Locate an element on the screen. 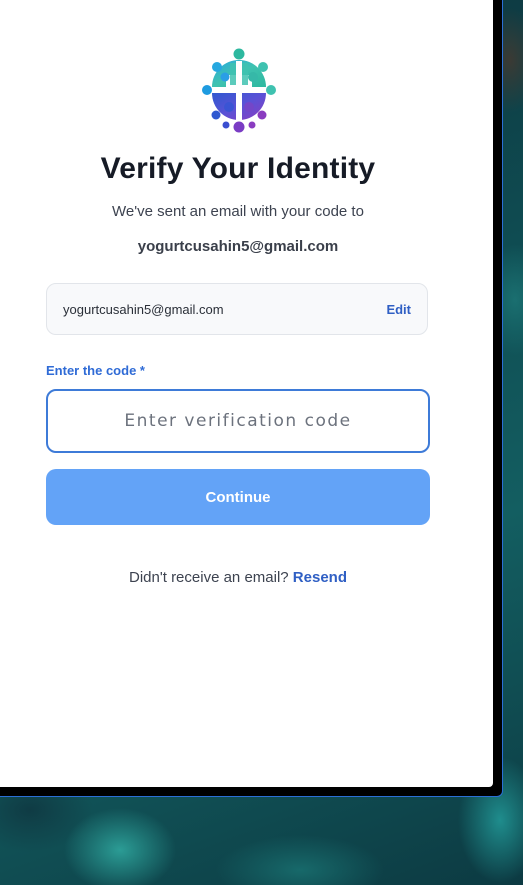 Image resolution: width=523 pixels, height=885 pixels. recipient-email: yogurtcusahin5@gmail.com is located at coordinates (238, 246).